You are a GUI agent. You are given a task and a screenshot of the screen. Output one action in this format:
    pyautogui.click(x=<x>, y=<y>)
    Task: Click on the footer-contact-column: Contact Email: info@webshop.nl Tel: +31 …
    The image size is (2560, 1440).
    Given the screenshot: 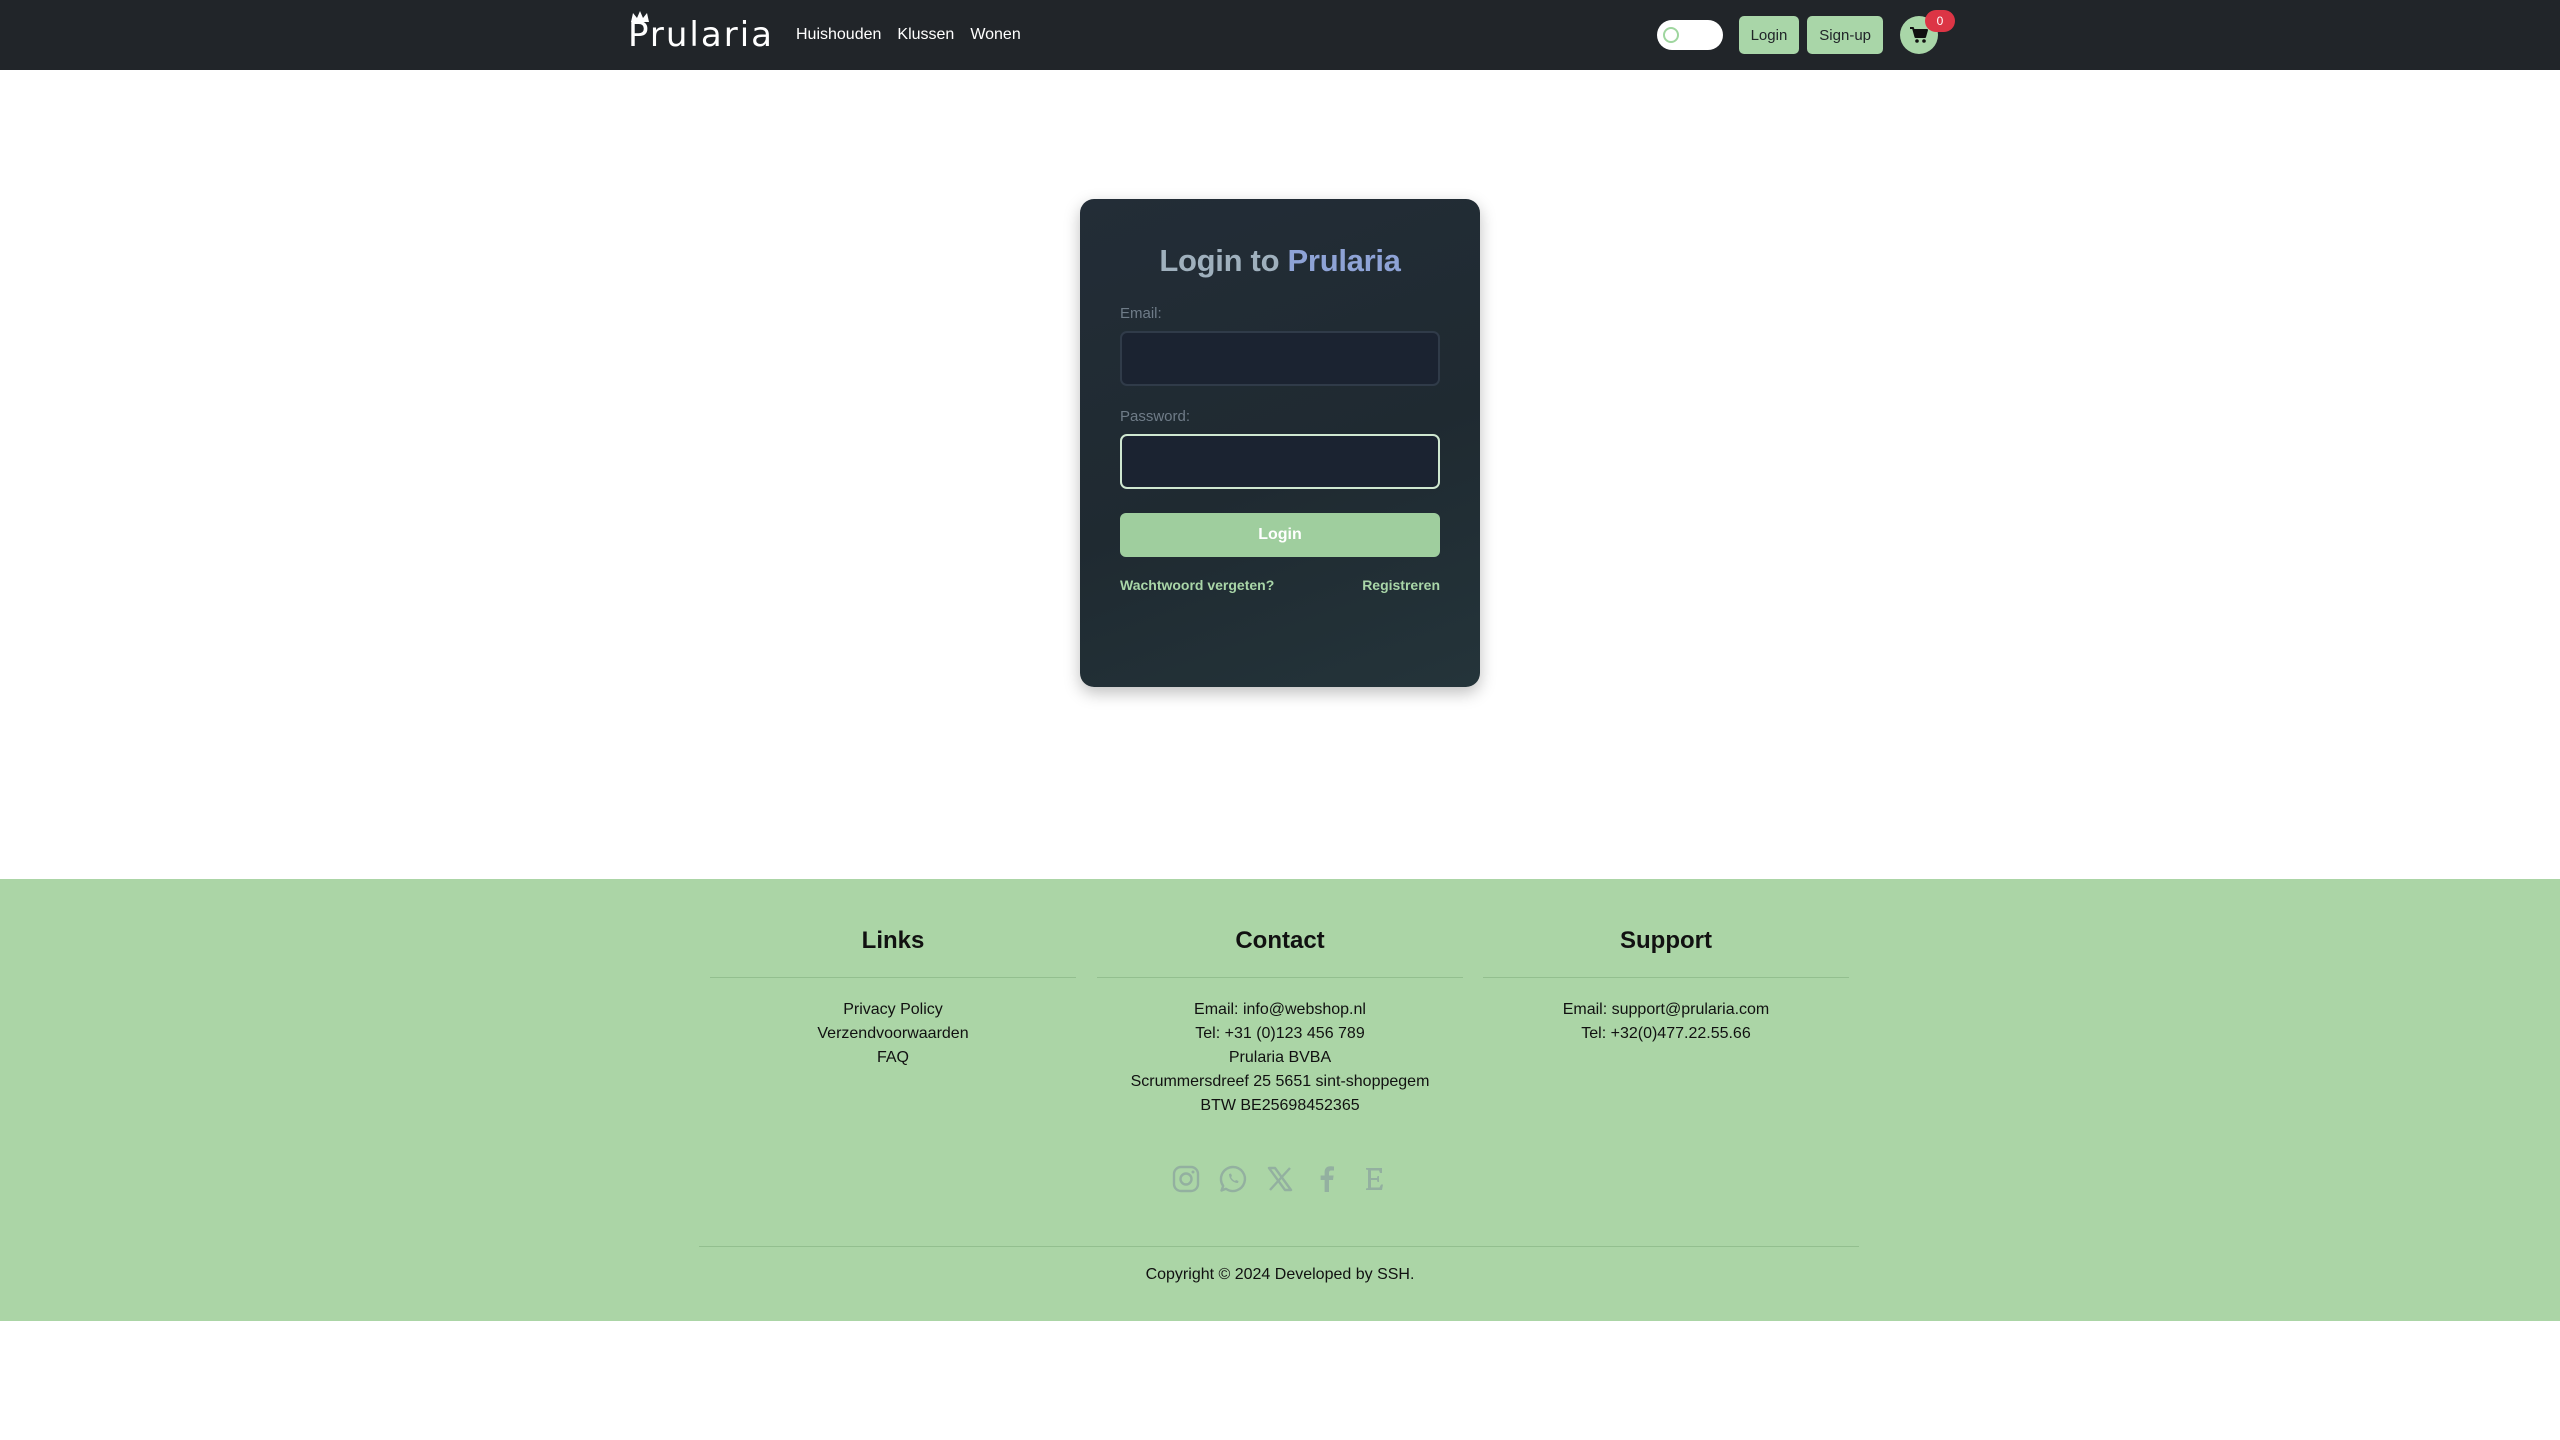 What is the action you would take?
    pyautogui.click(x=1280, y=998)
    